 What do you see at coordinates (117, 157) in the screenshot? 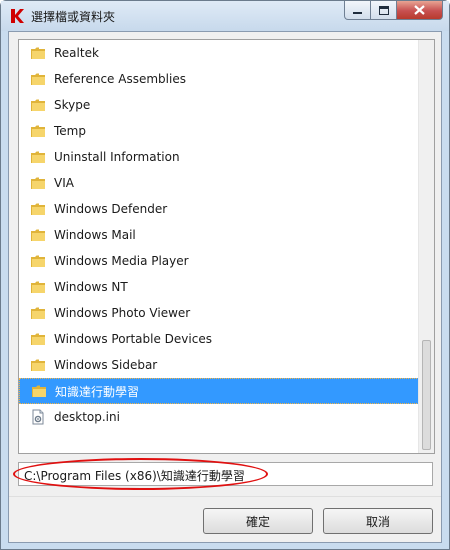
I see `tree-item-label: Uninstall Information` at bounding box center [117, 157].